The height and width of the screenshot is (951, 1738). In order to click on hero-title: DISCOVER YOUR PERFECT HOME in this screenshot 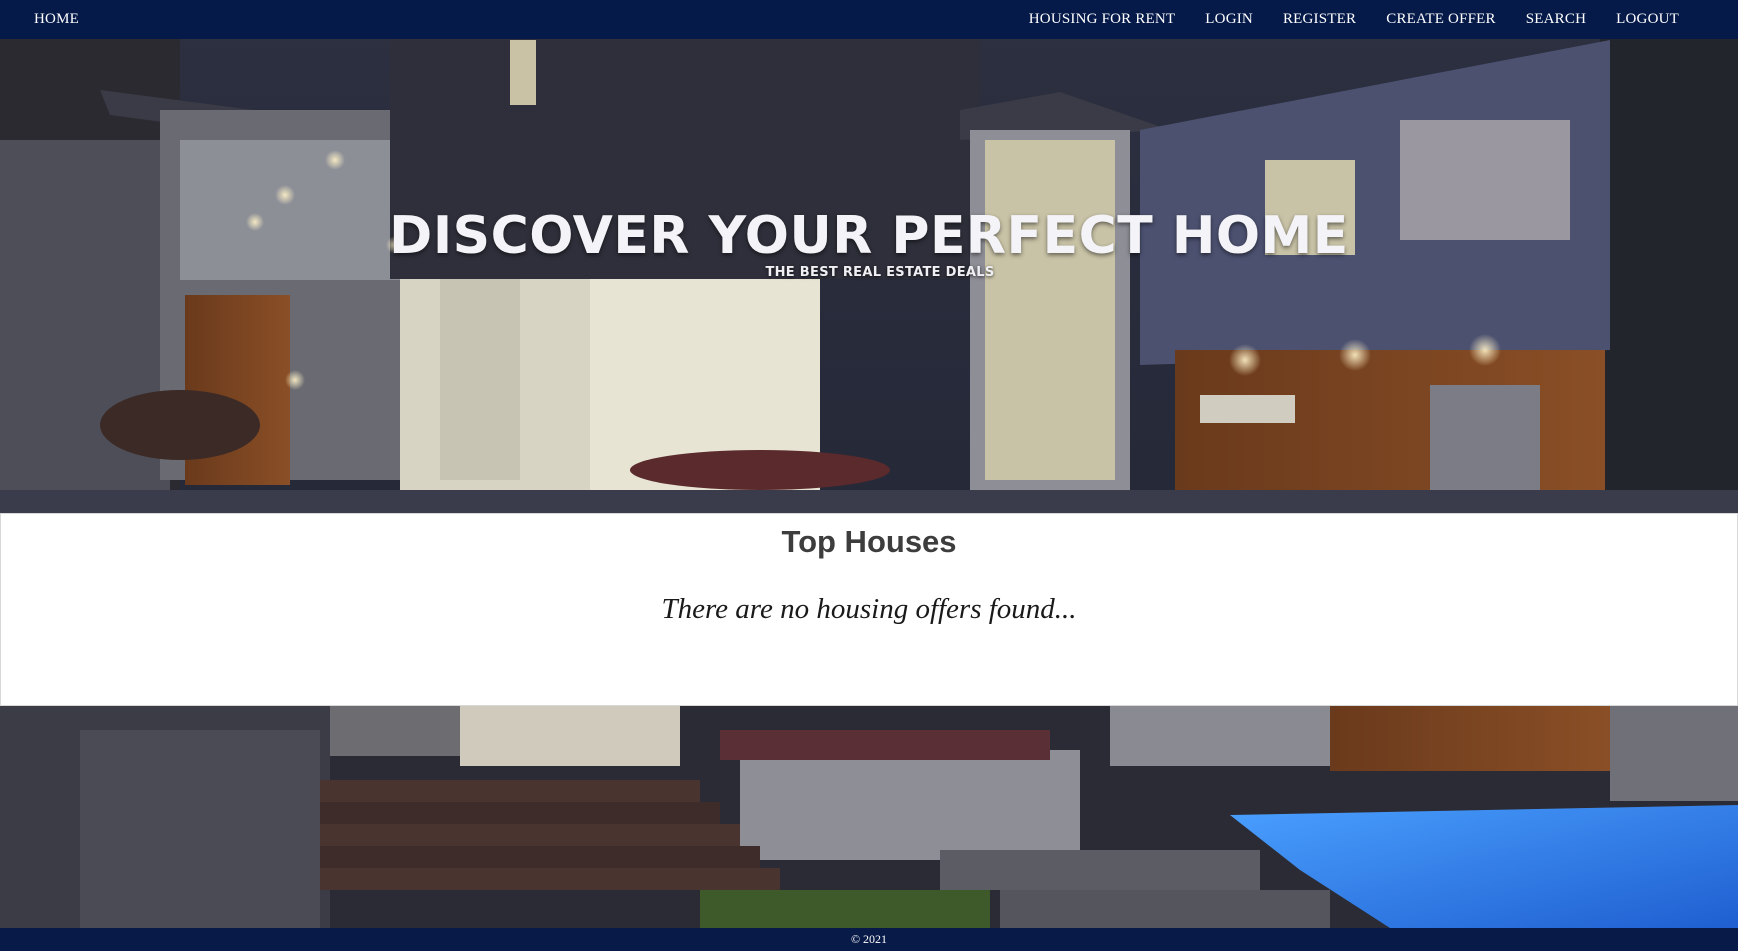, I will do `click(869, 236)`.